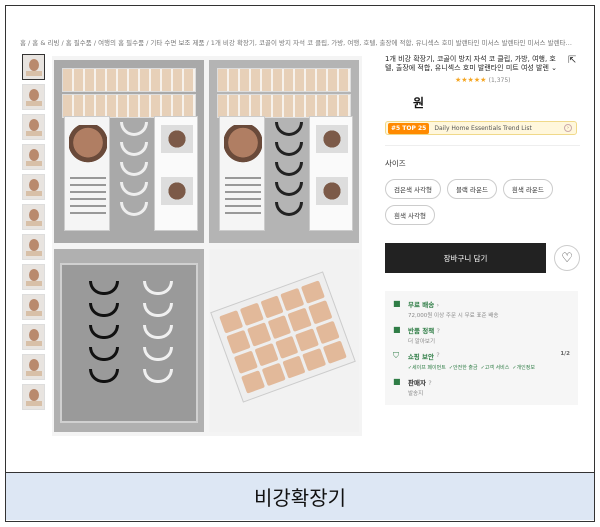 The image size is (600, 527). Describe the element at coordinates (395, 163) in the screenshot. I see `size-label: 사이즈` at that location.